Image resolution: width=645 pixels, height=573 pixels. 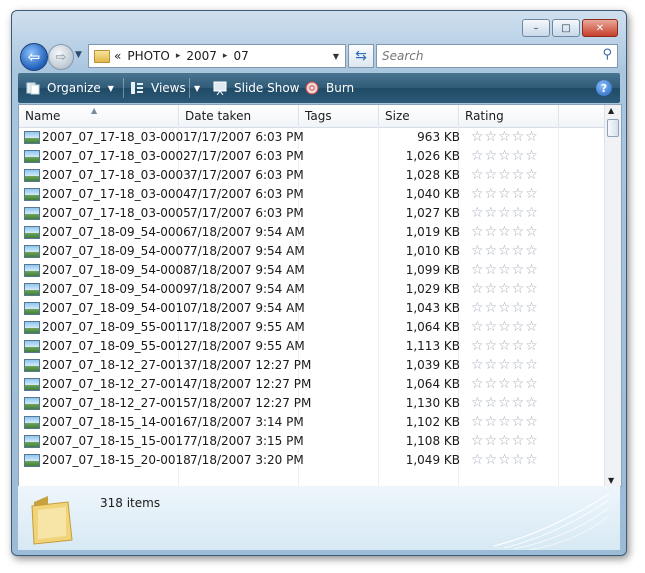 I want to click on search-icon: ⚲, so click(x=607, y=54).